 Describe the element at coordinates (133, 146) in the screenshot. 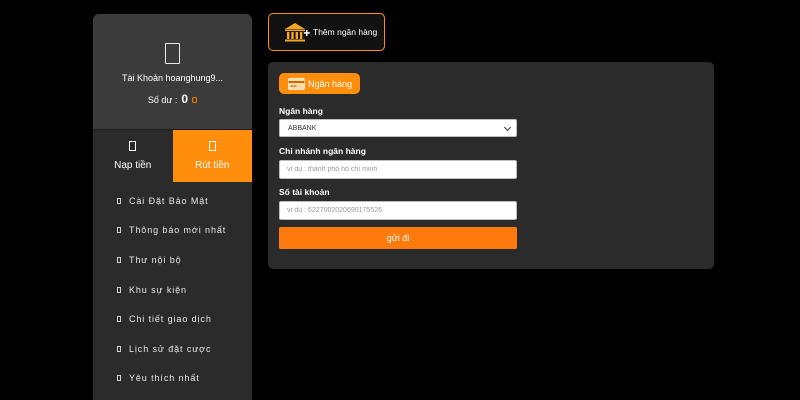

I see `deposit-icon` at that location.